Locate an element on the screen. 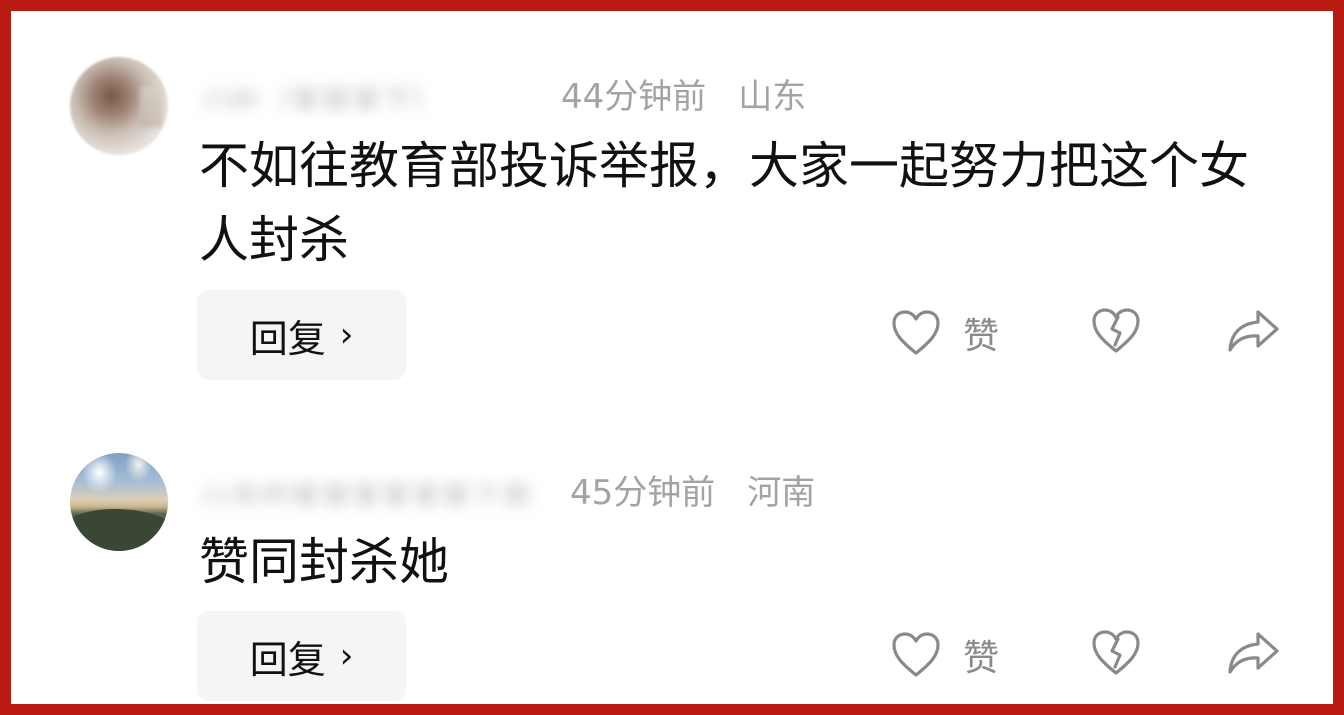 The width and height of the screenshot is (1344, 715). username: 山东的某某某某某某之声 is located at coordinates (383, 489).